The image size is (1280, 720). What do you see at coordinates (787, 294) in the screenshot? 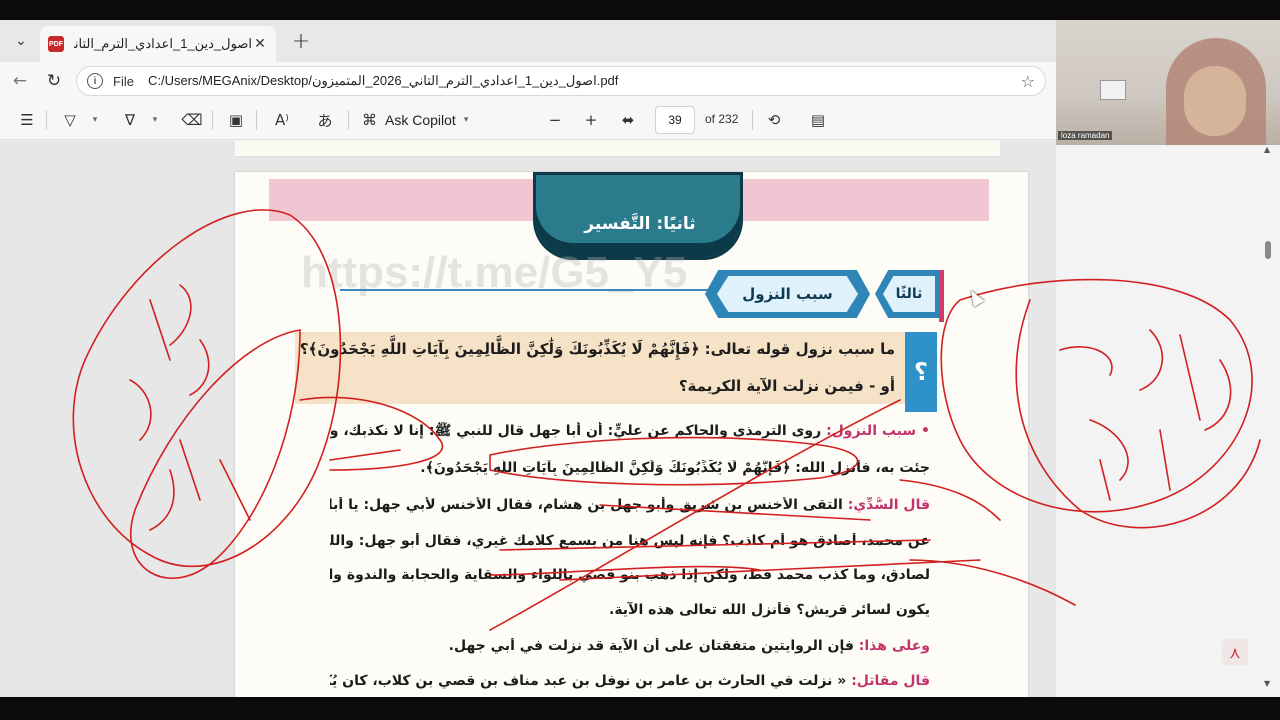
I see `heading-label: سبب النزول` at bounding box center [787, 294].